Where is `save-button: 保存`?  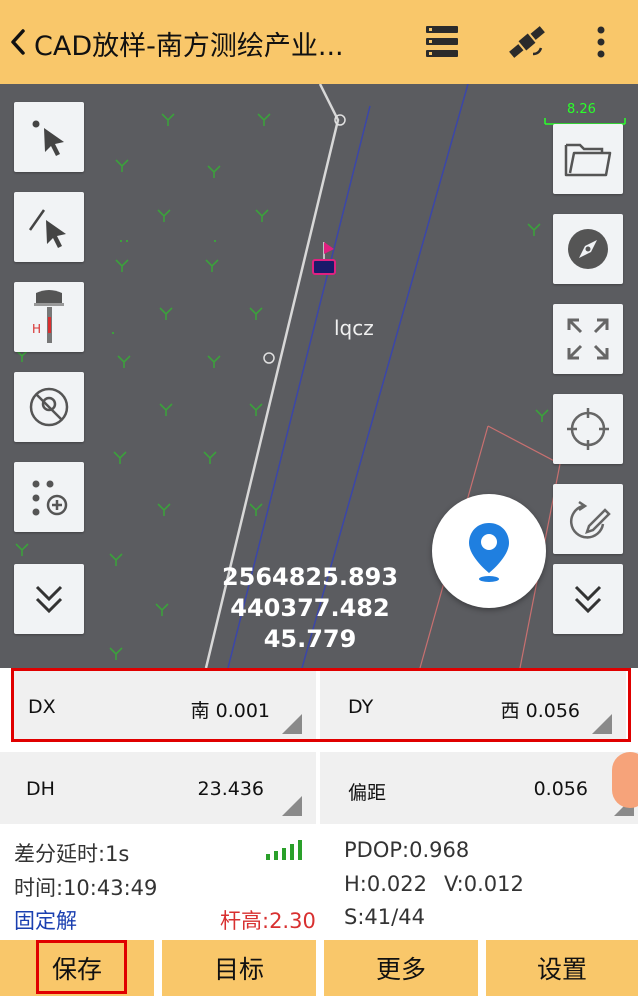 save-button: 保存 is located at coordinates (77, 968).